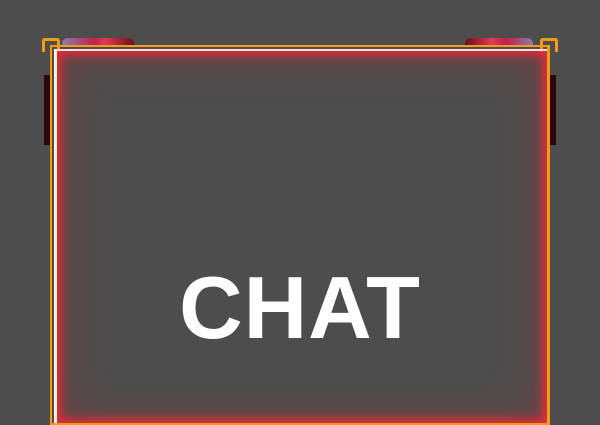  Describe the element at coordinates (300, 307) in the screenshot. I see `chat-title: CHAT` at that location.